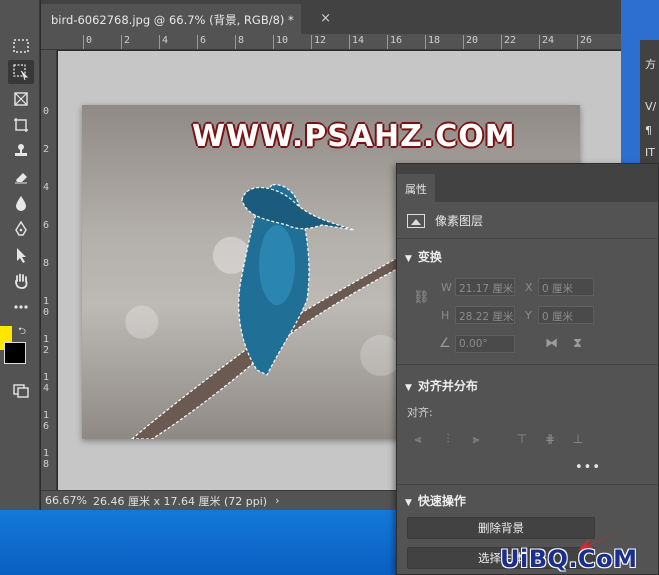 This screenshot has height=575, width=659. What do you see at coordinates (21, 72) in the screenshot?
I see `object-selection-tool-icon` at bounding box center [21, 72].